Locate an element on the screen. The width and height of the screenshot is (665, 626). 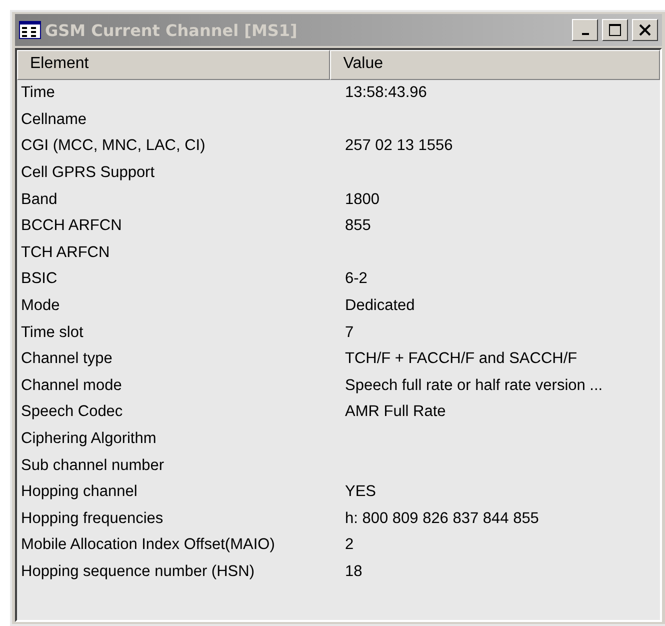
value-cell-text: 13:58:43.96 is located at coordinates (386, 93).